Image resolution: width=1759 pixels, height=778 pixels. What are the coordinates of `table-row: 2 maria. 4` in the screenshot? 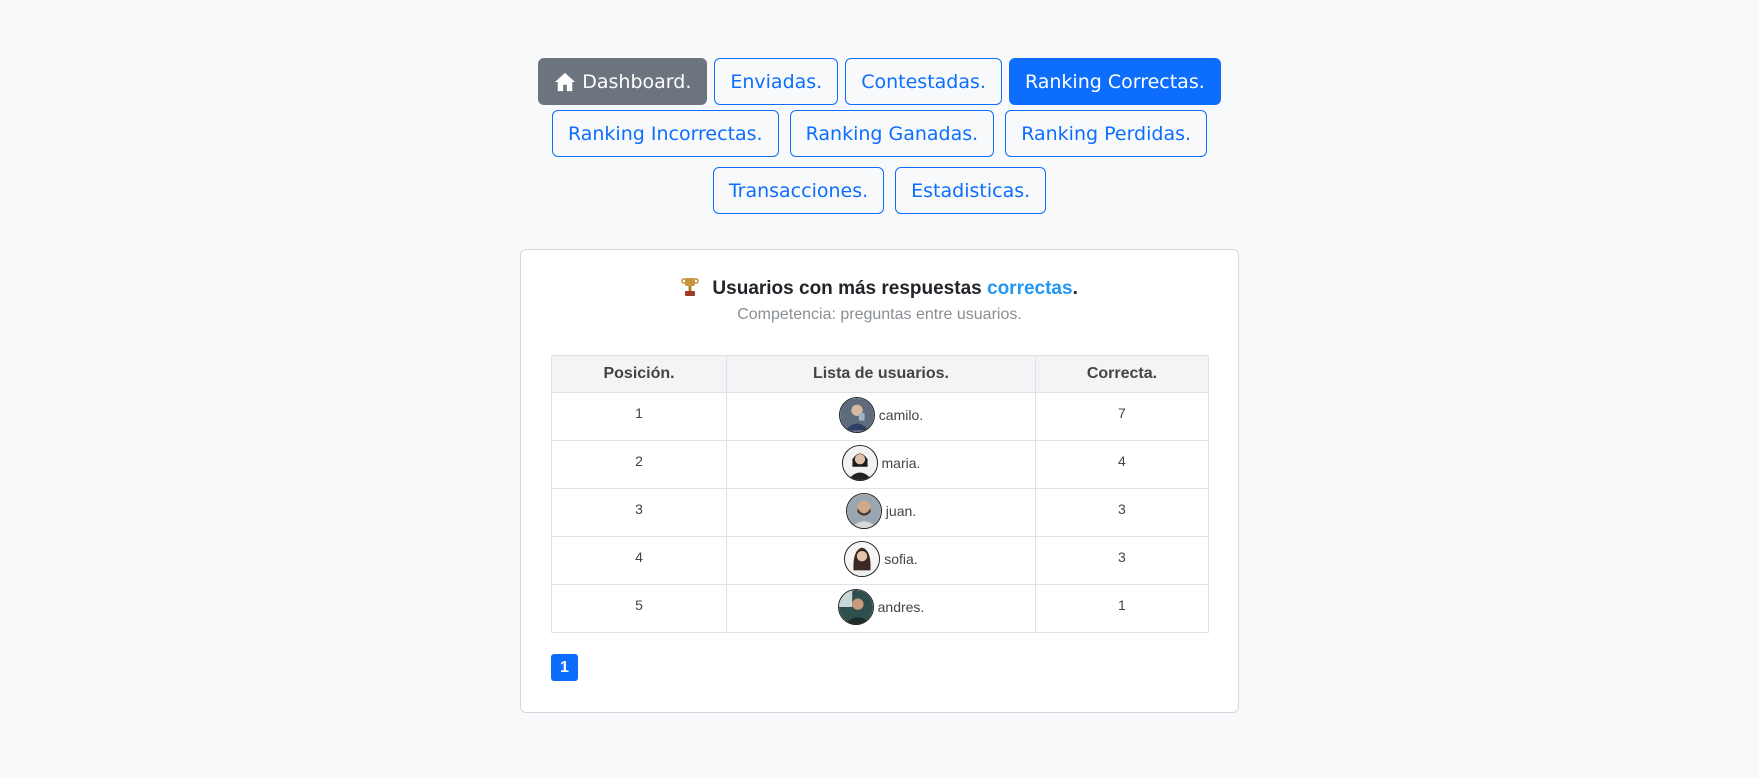 It's located at (880, 464).